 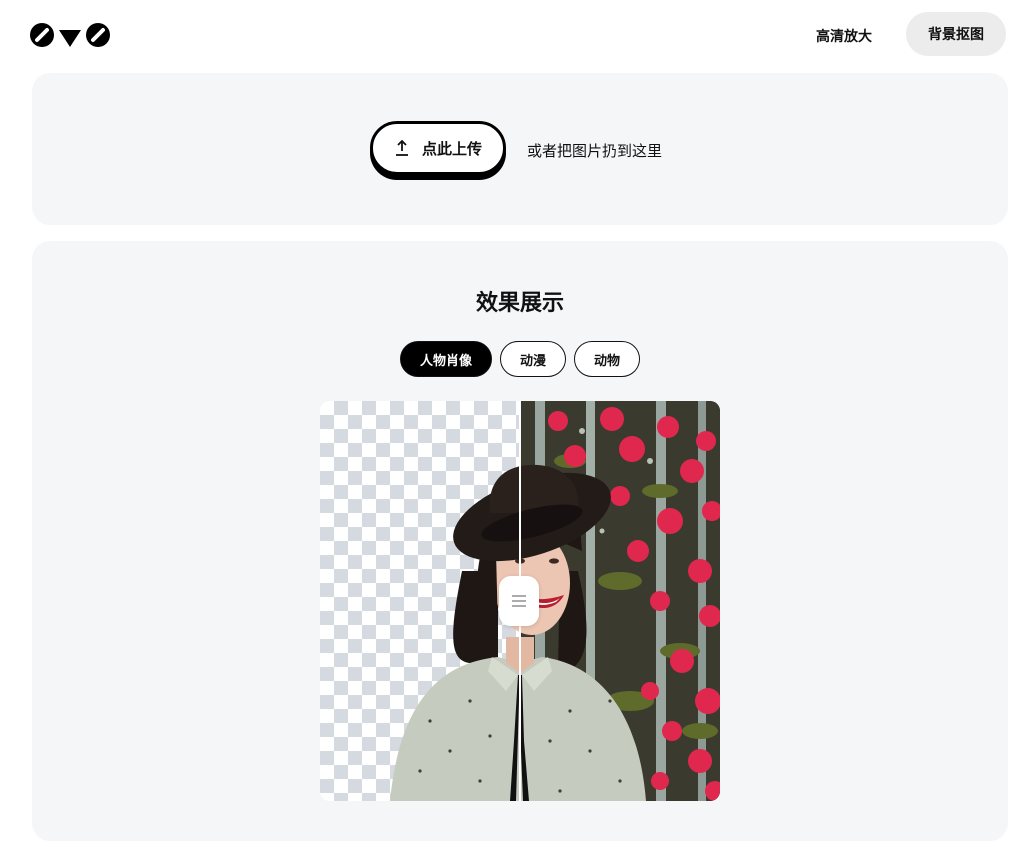 I want to click on header: 高清放大 背景抠图, so click(x=509, y=35).